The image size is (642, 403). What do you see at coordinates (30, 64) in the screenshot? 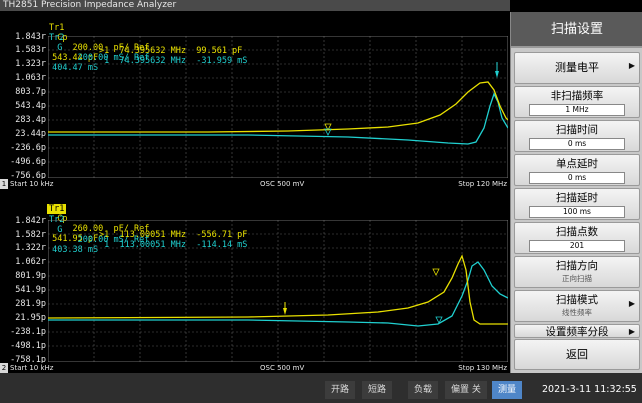
I see `y-tick-label: 1.323r` at bounding box center [30, 64].